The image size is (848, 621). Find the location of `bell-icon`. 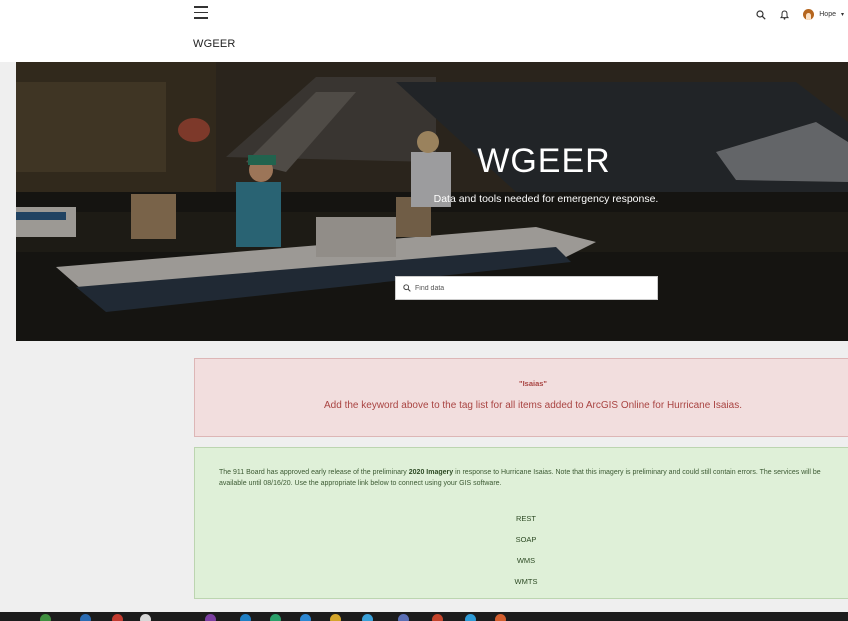

bell-icon is located at coordinates (785, 14).